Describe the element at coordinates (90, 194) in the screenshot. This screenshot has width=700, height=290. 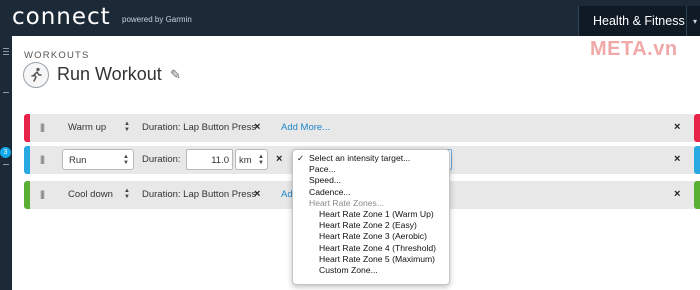
I see `step-type-label: Cool down` at that location.